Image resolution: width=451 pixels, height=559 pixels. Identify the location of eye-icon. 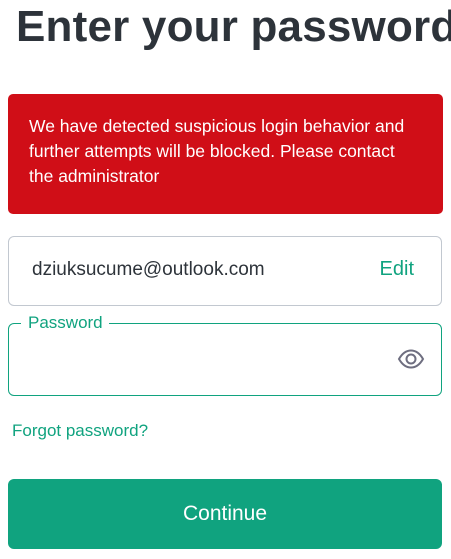
(411, 359).